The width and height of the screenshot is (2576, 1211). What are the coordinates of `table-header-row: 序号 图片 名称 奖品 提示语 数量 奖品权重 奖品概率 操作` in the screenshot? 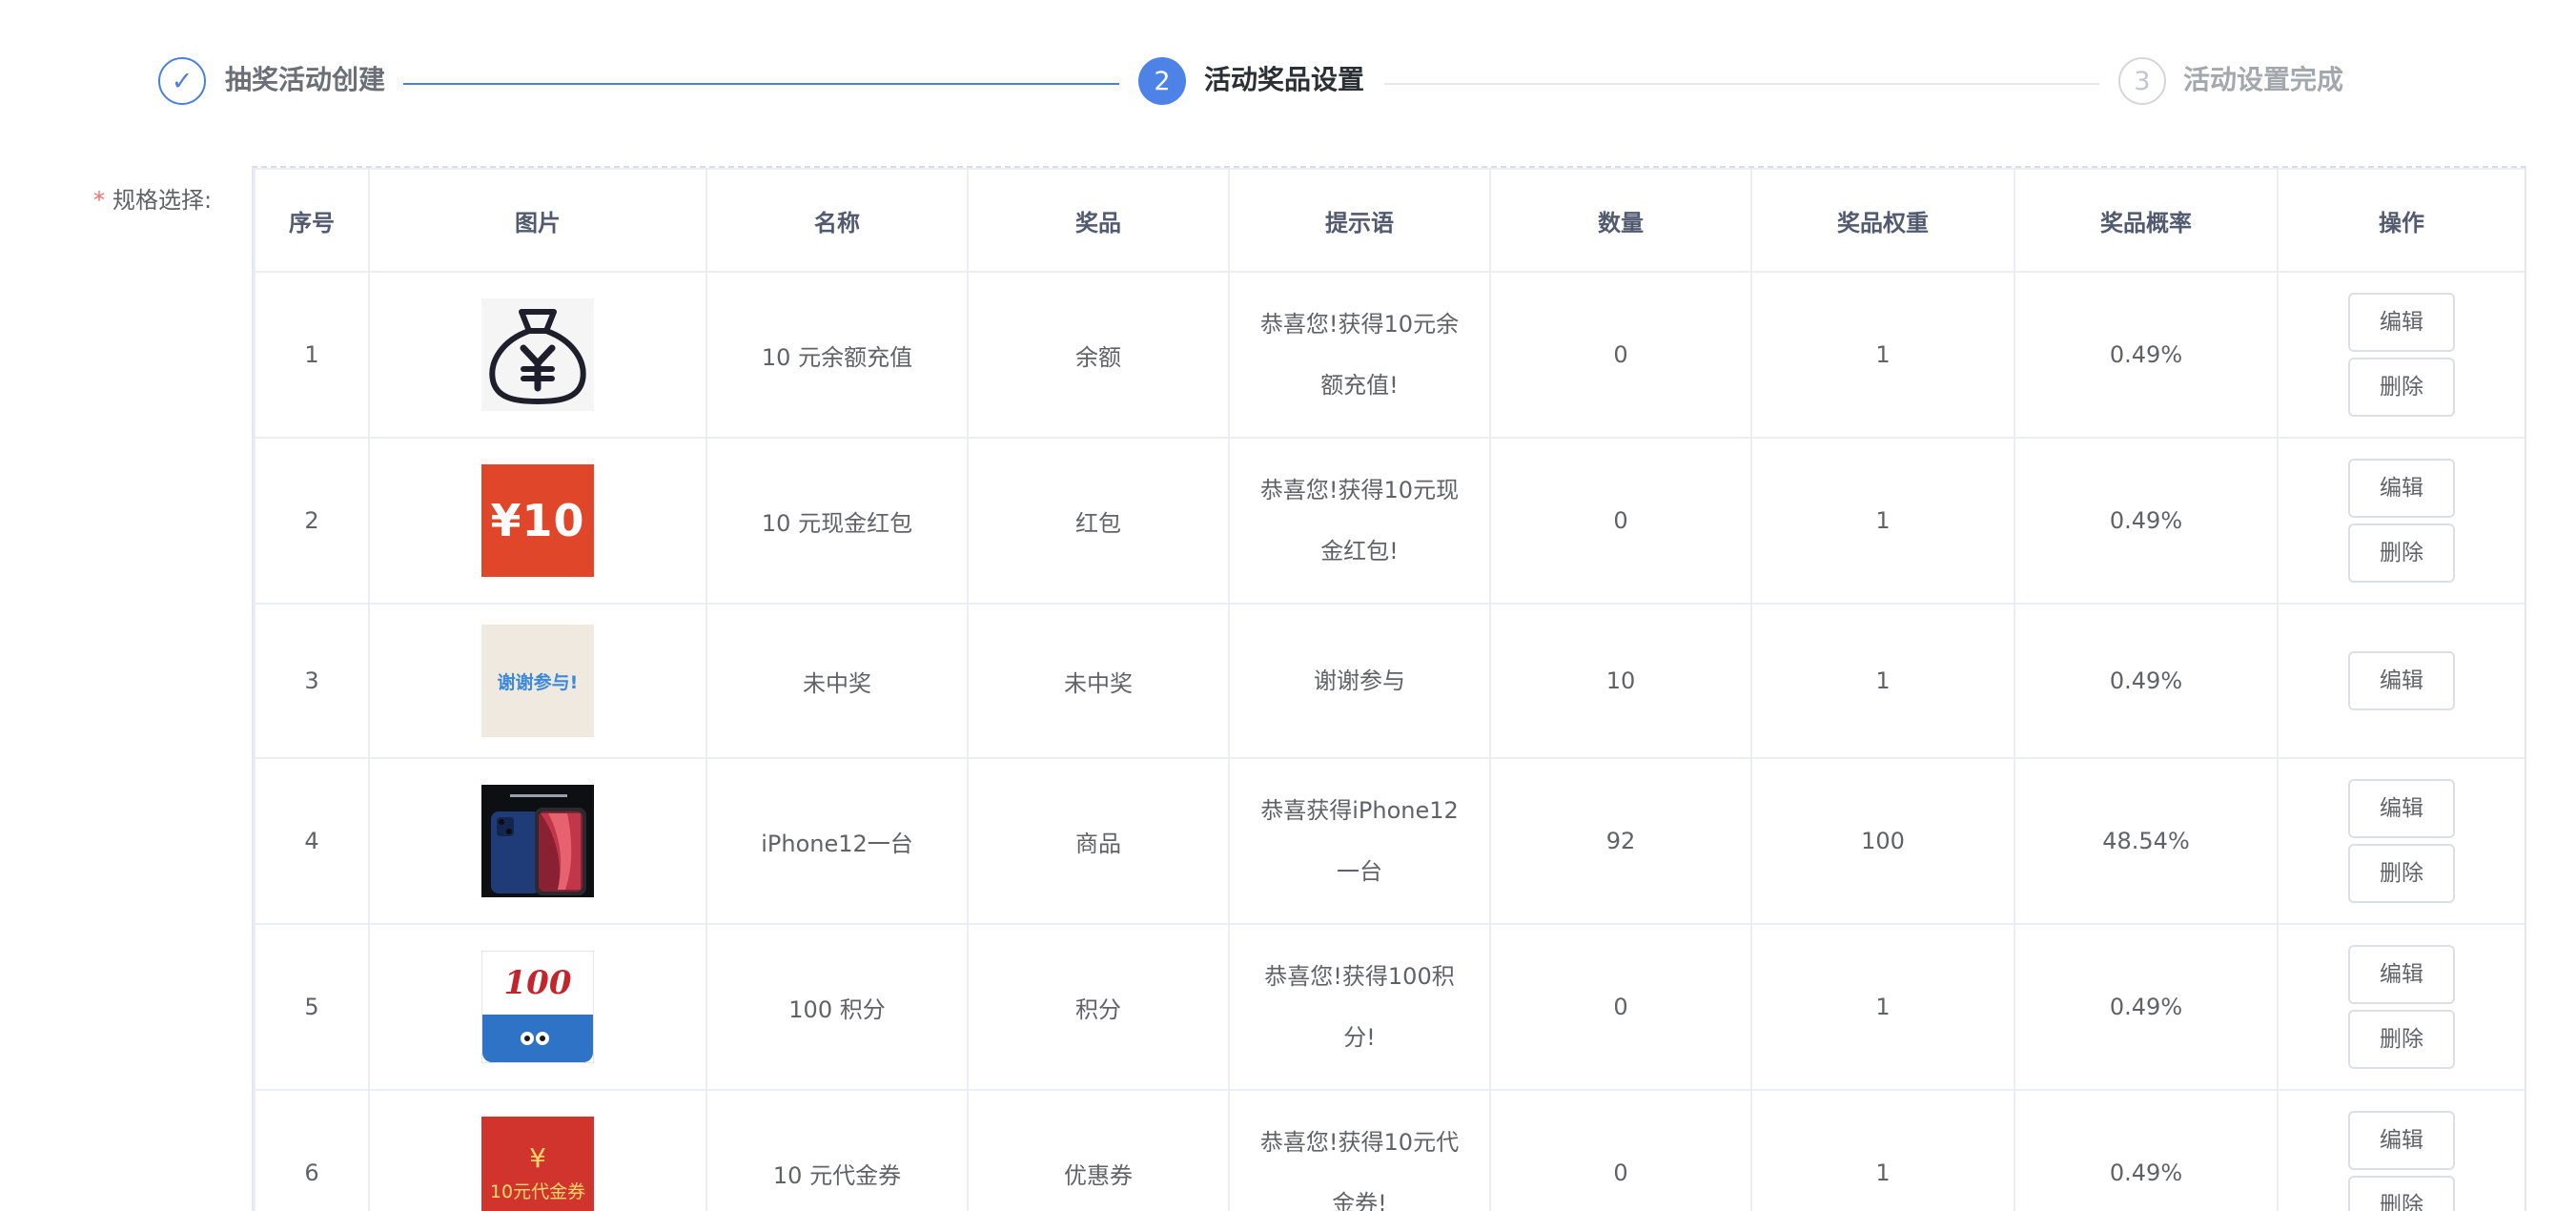 It's located at (1390, 220).